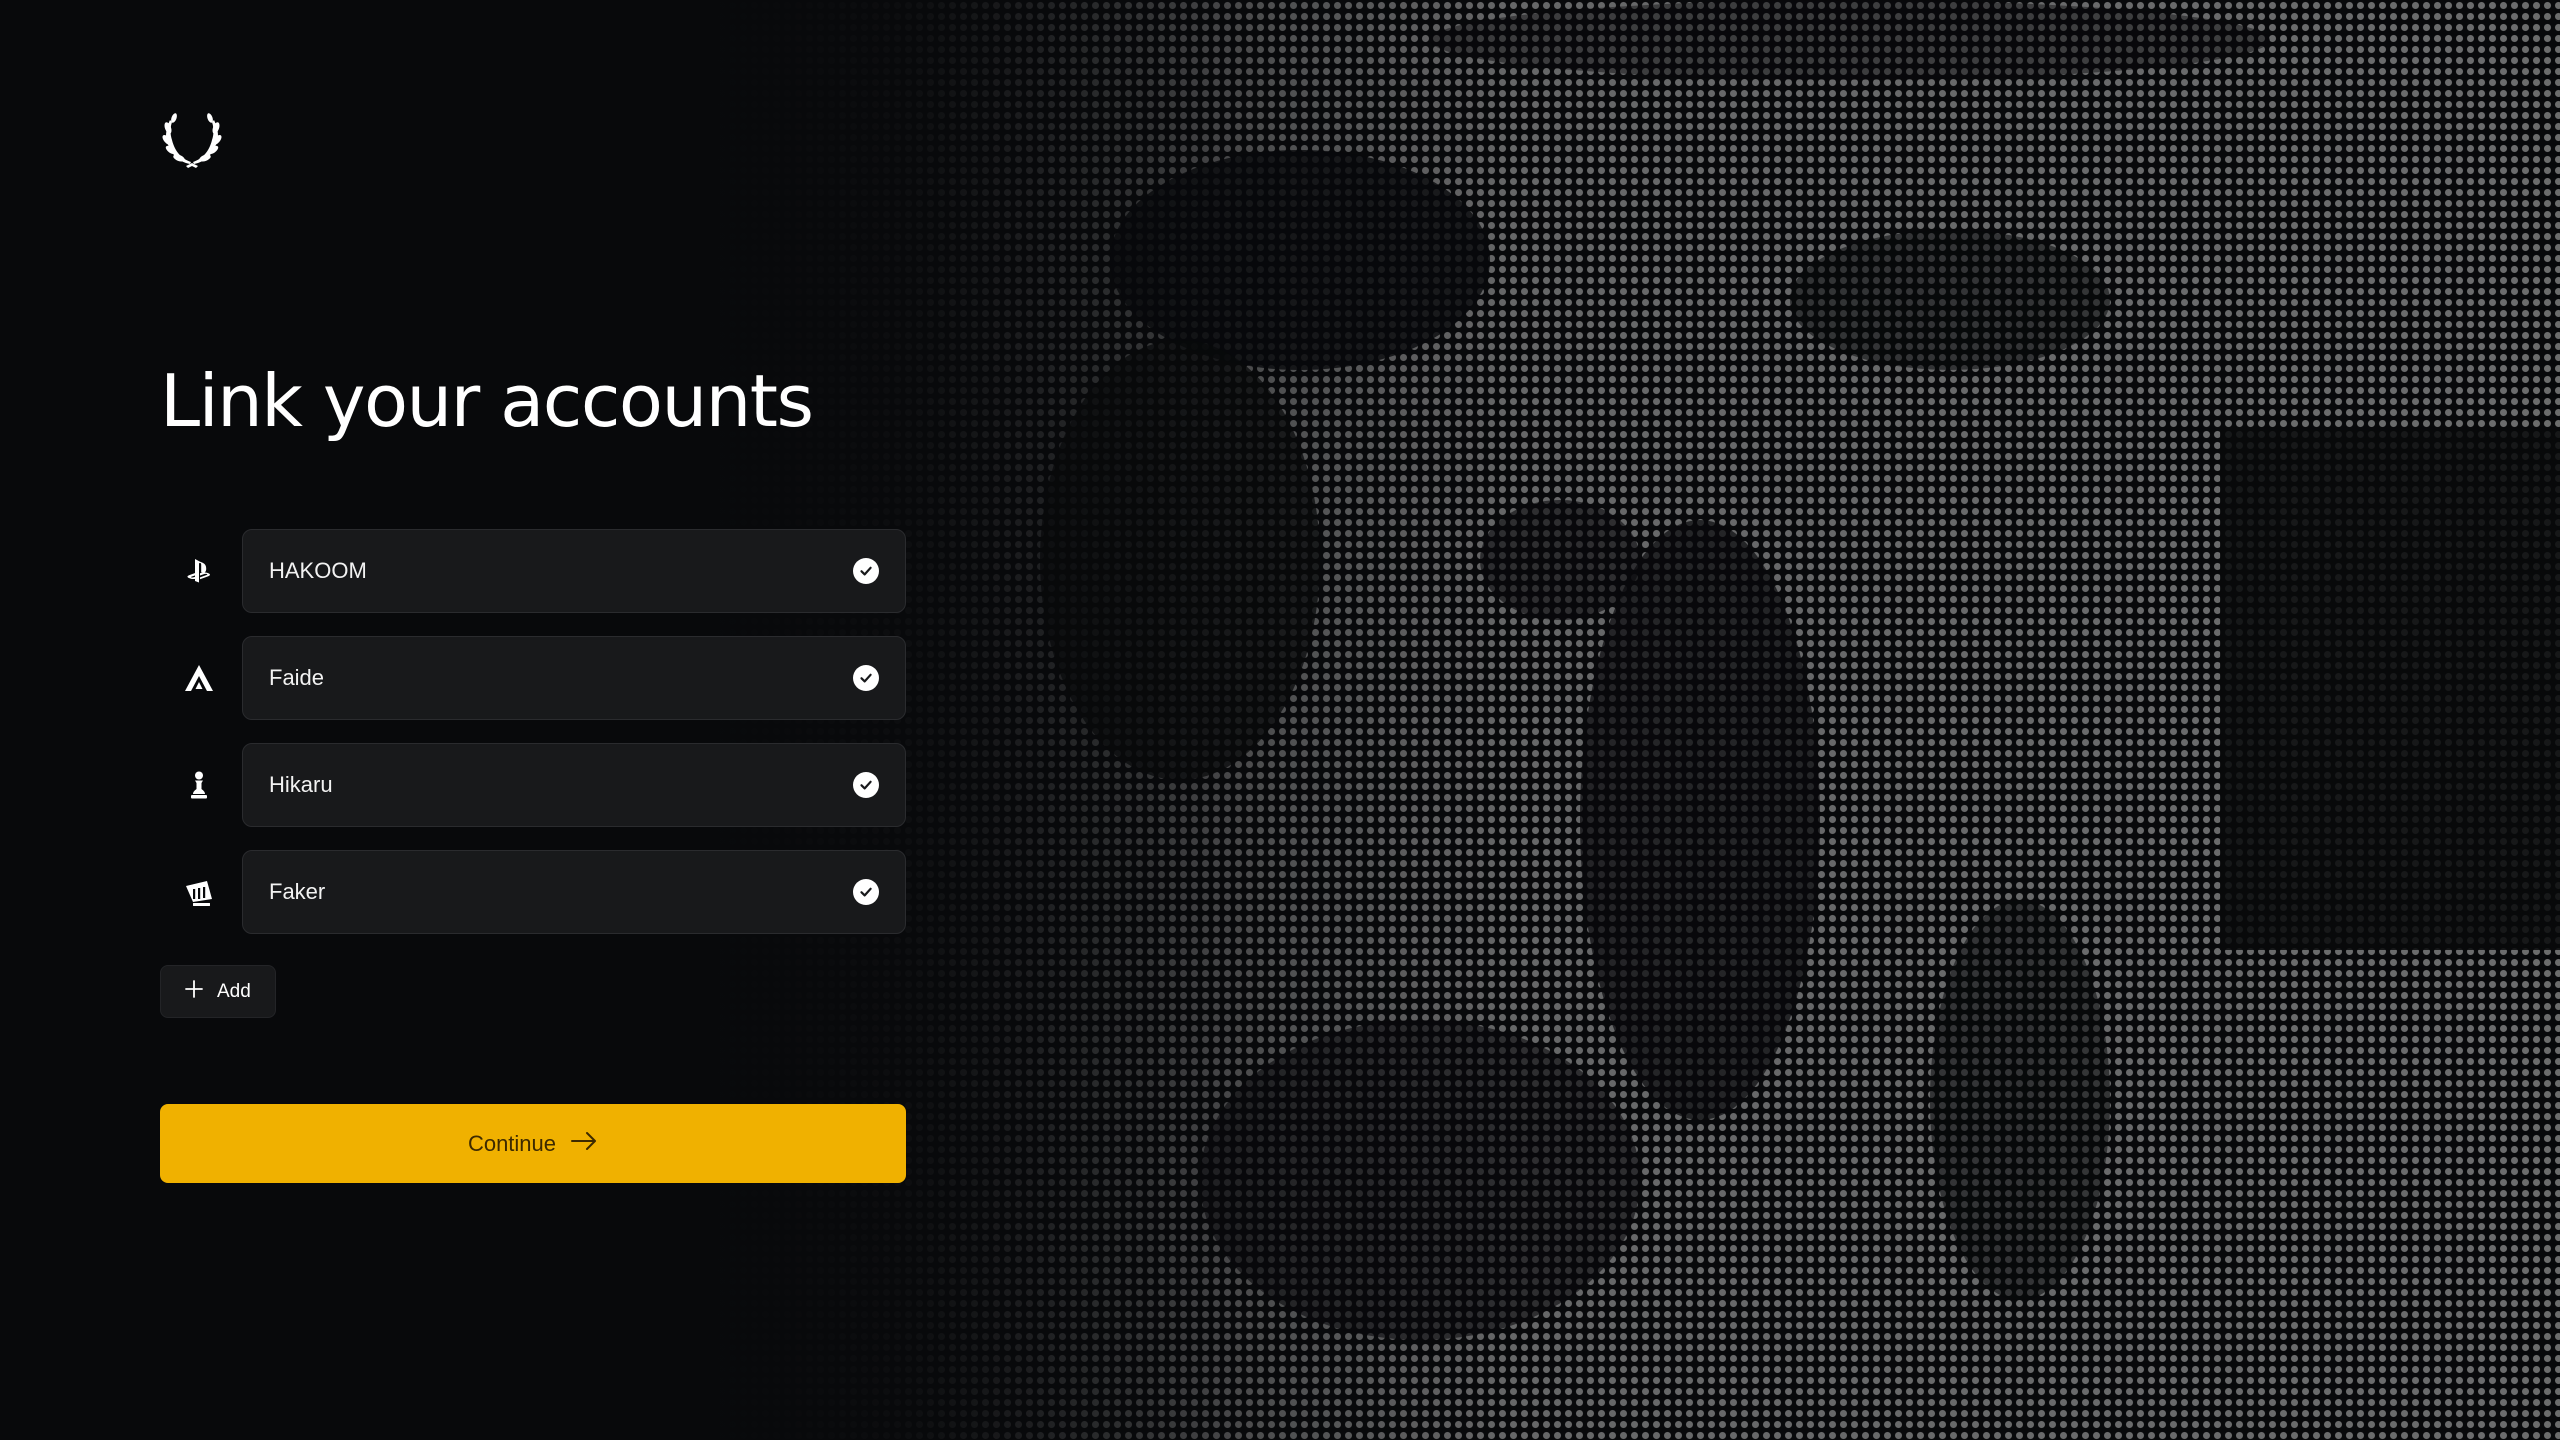 This screenshot has width=2560, height=1440. What do you see at coordinates (574, 571) in the screenshot?
I see `account-field: HAKOOM` at bounding box center [574, 571].